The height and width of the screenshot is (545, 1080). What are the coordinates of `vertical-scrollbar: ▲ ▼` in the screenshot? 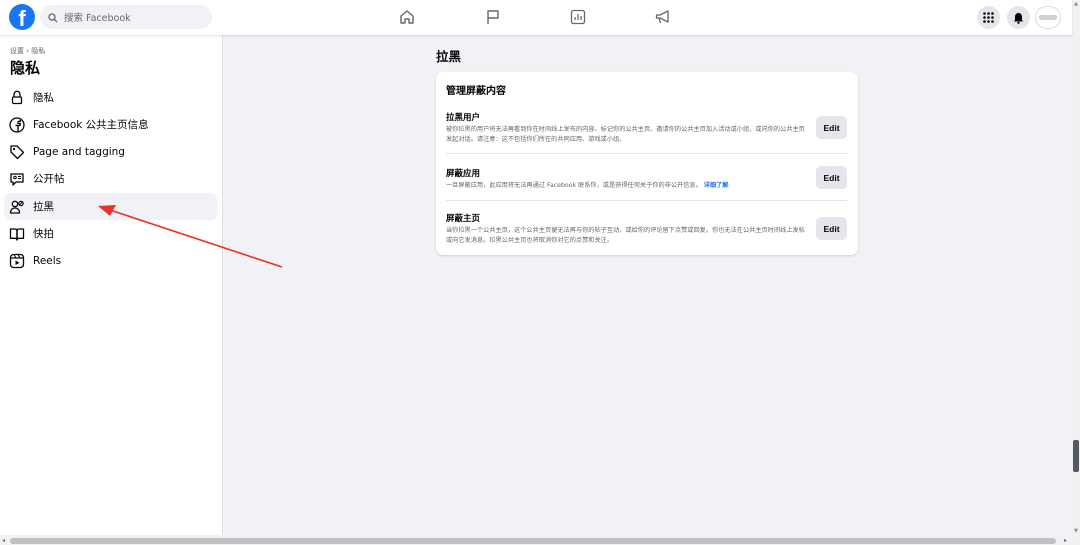 It's located at (1076, 268).